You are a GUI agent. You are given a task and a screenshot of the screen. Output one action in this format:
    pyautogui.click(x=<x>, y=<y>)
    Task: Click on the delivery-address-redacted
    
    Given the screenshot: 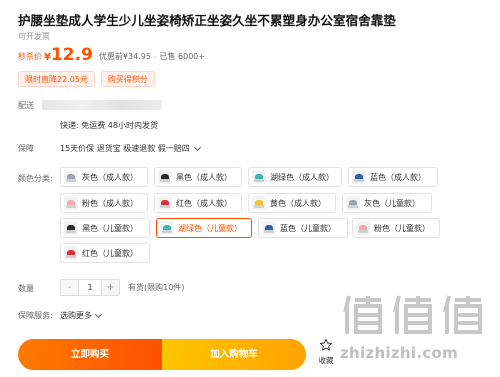 What is the action you would take?
    pyautogui.click(x=102, y=105)
    